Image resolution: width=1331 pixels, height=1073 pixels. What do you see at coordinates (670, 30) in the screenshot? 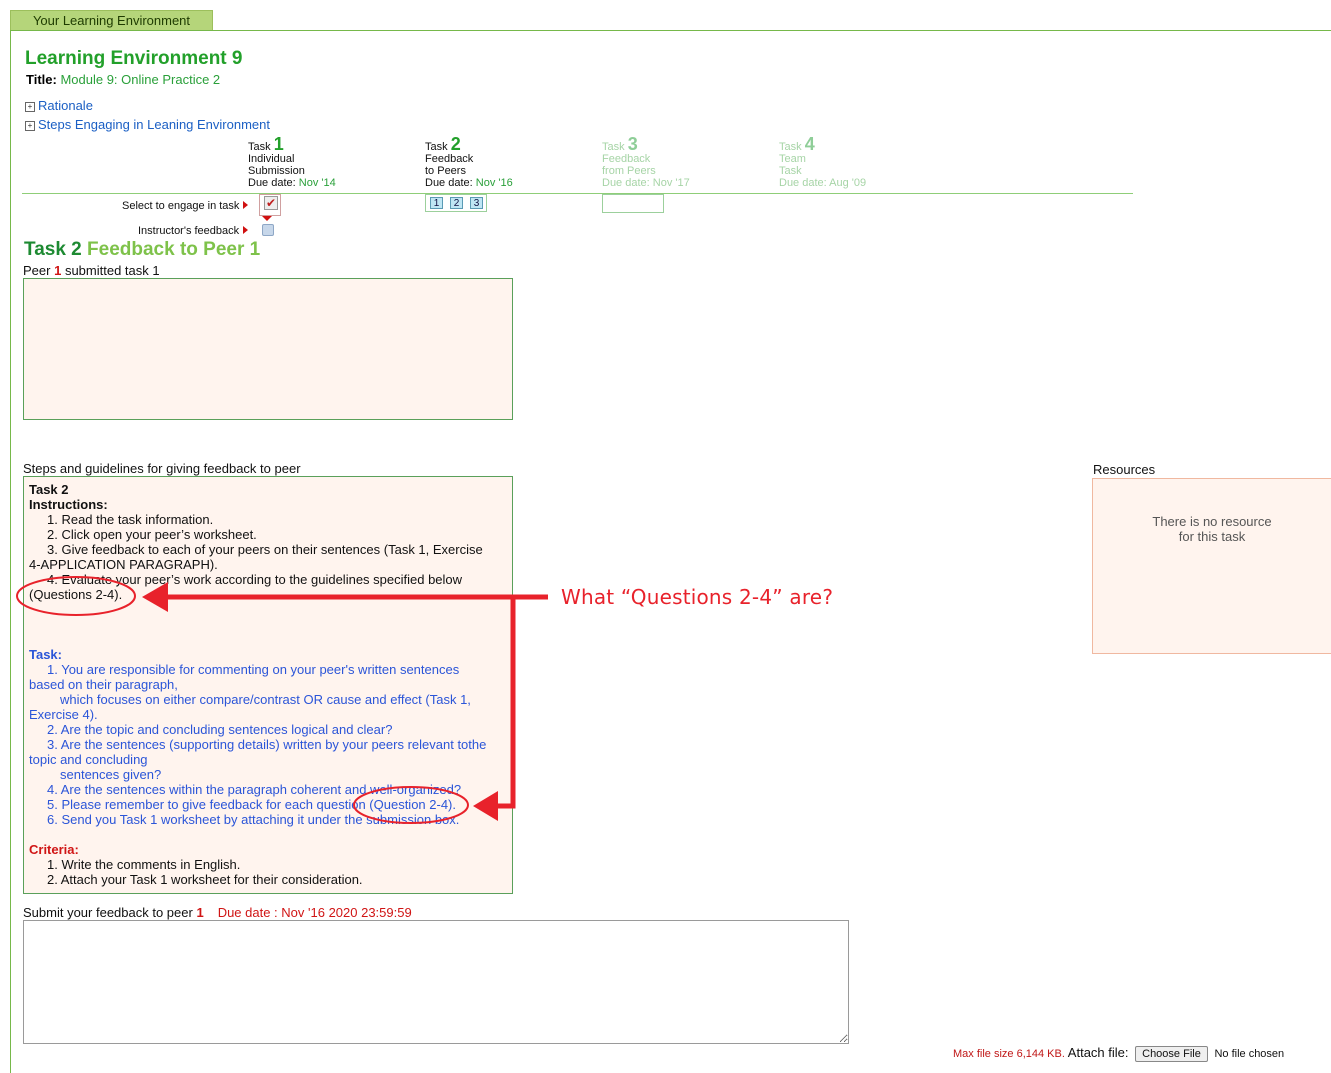
I see `tab-divider` at bounding box center [670, 30].